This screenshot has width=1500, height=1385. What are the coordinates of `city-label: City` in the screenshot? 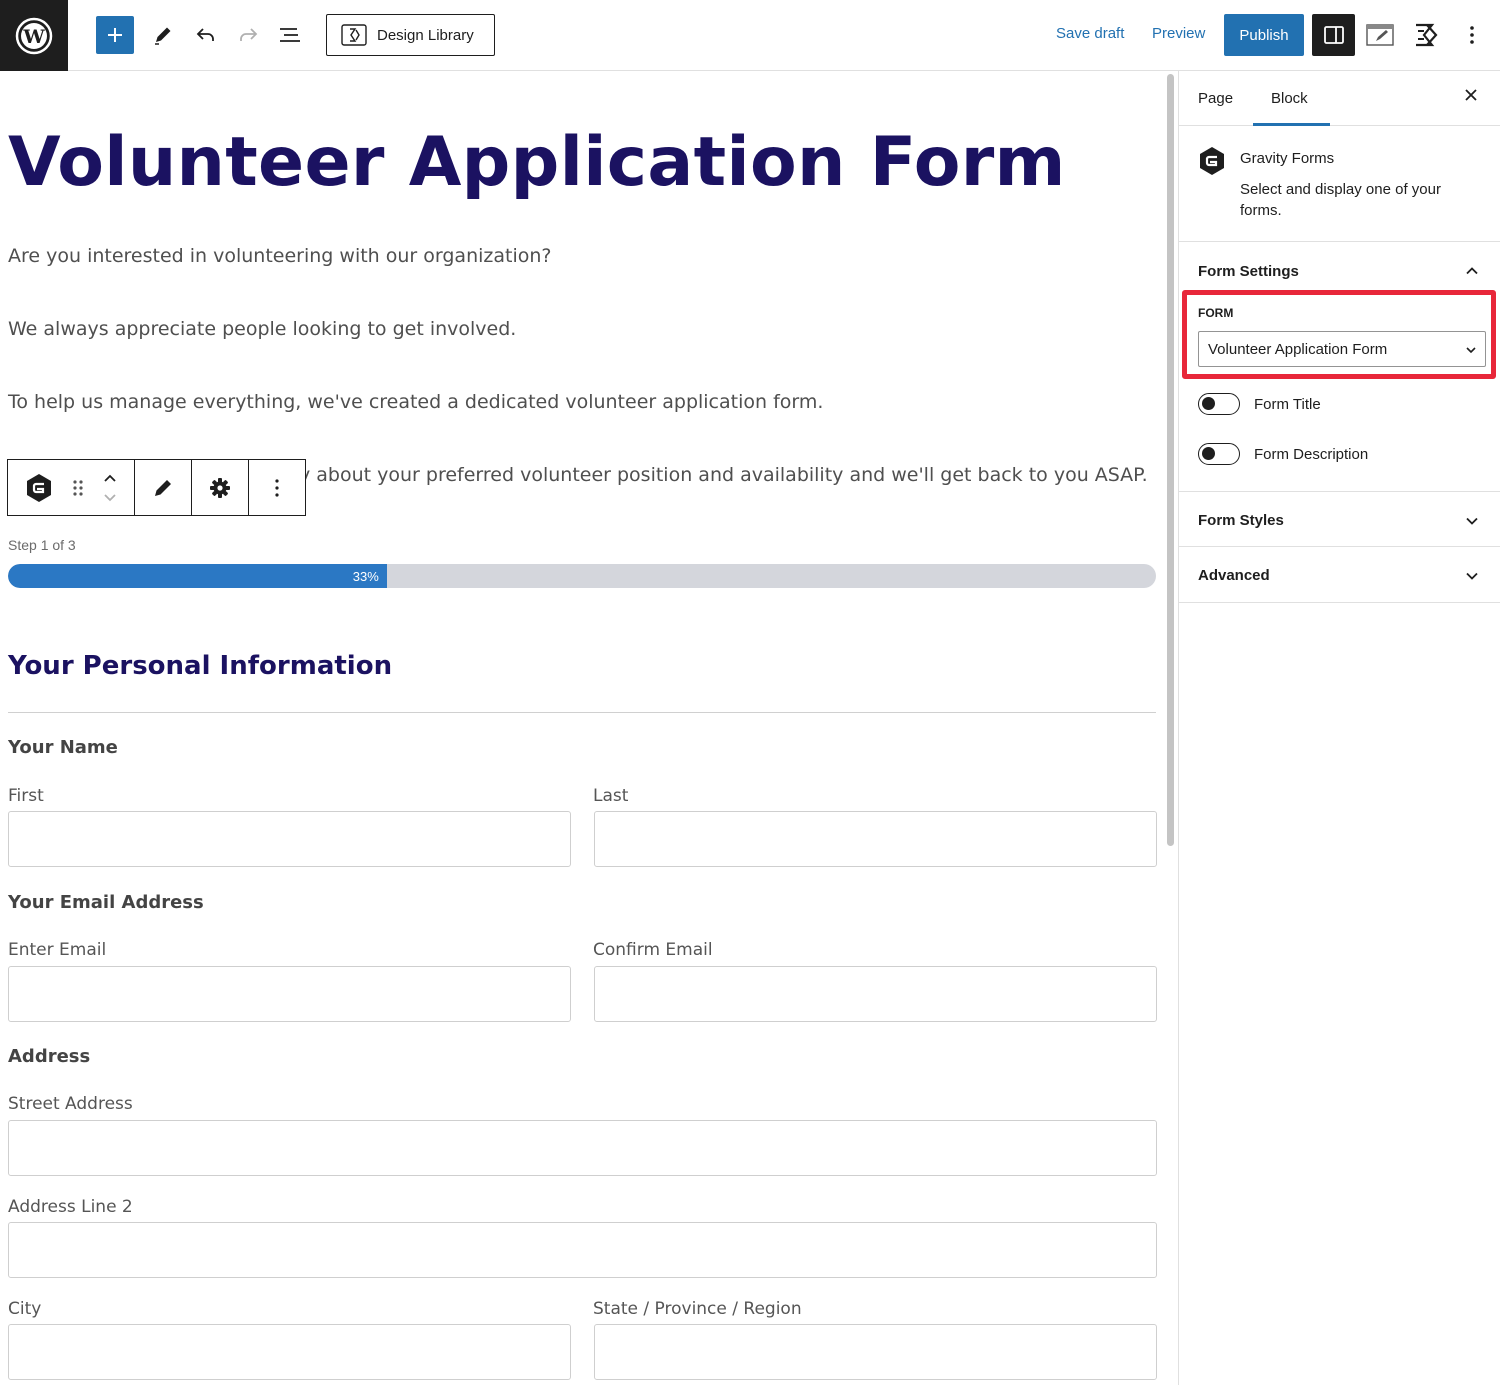 It's located at (25, 1309).